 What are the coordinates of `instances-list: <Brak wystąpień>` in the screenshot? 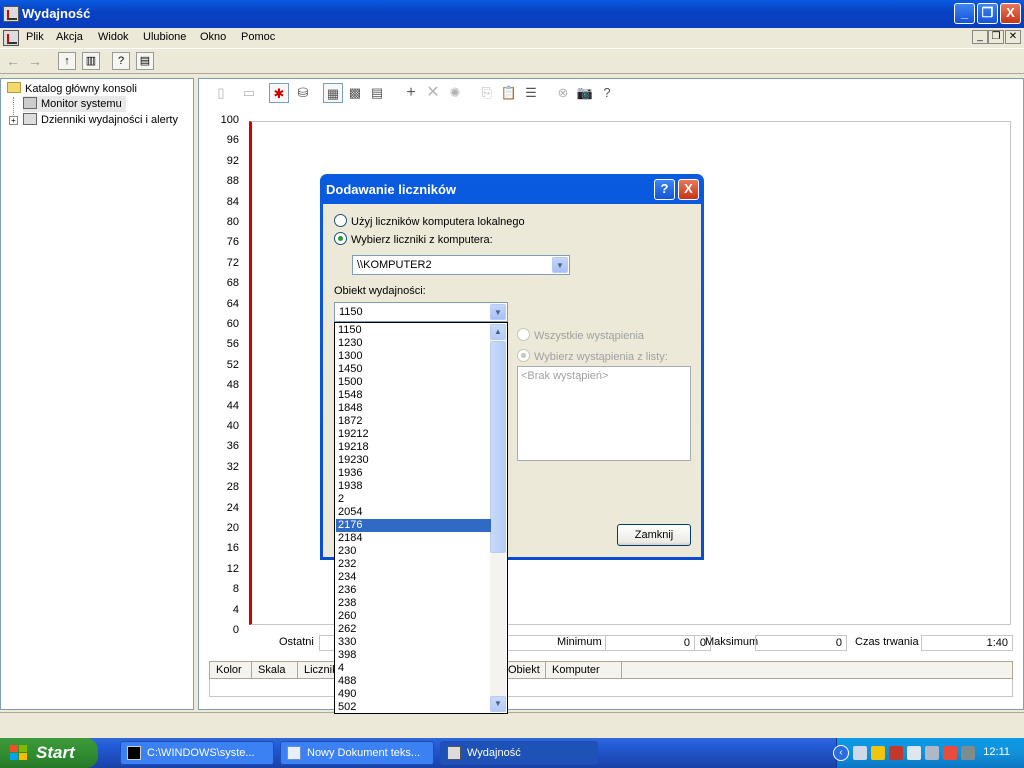 It's located at (604, 413).